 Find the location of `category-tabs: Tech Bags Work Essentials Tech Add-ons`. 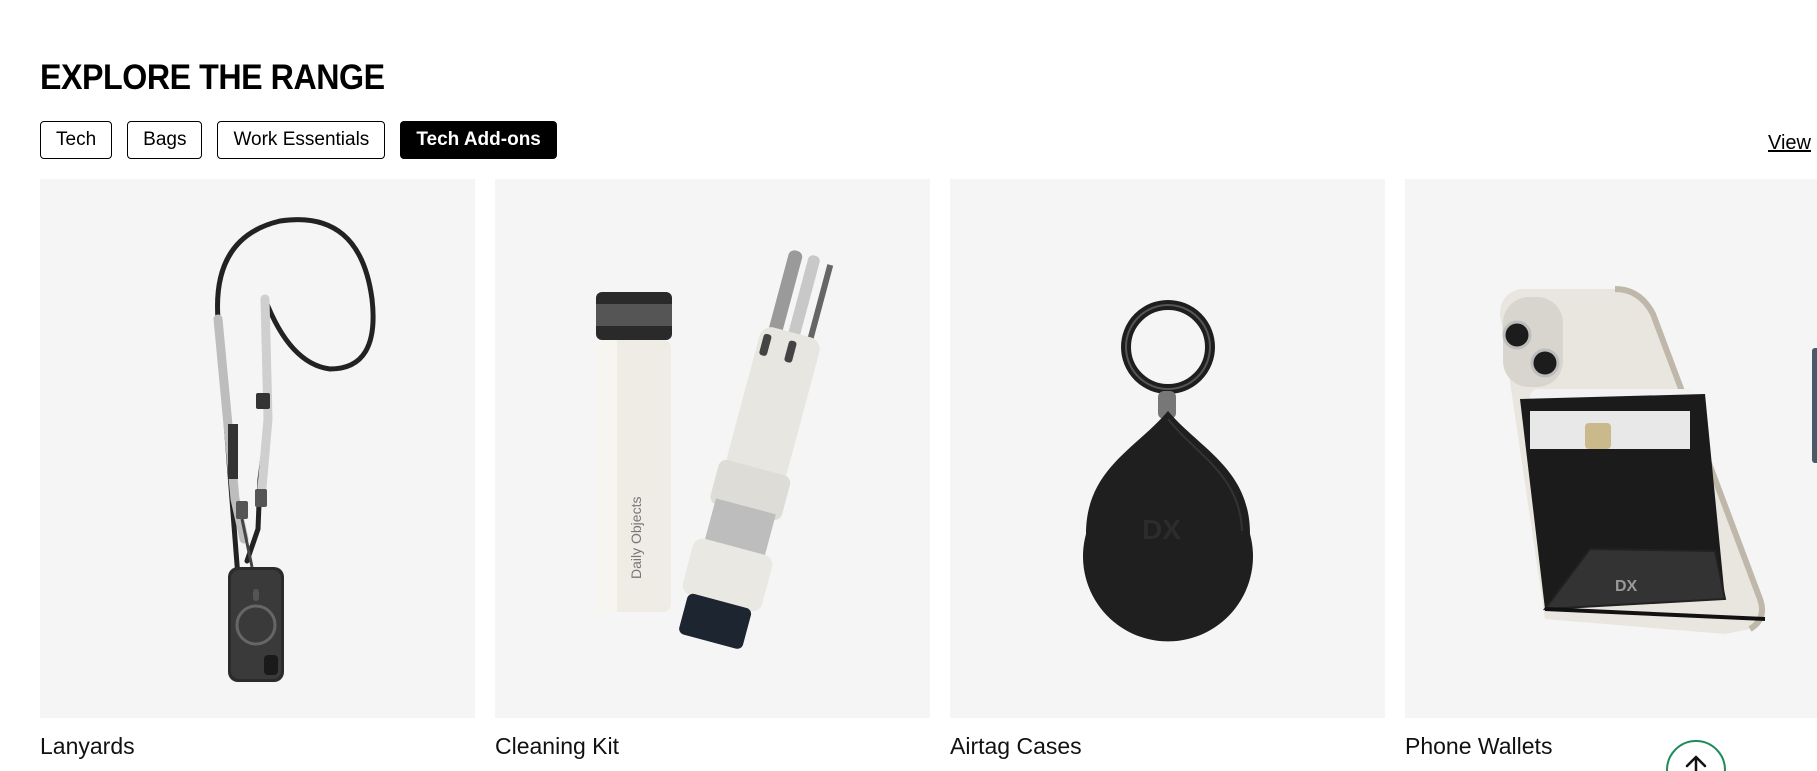

category-tabs: Tech Bags Work Essentials Tech Add-ons is located at coordinates (298, 140).